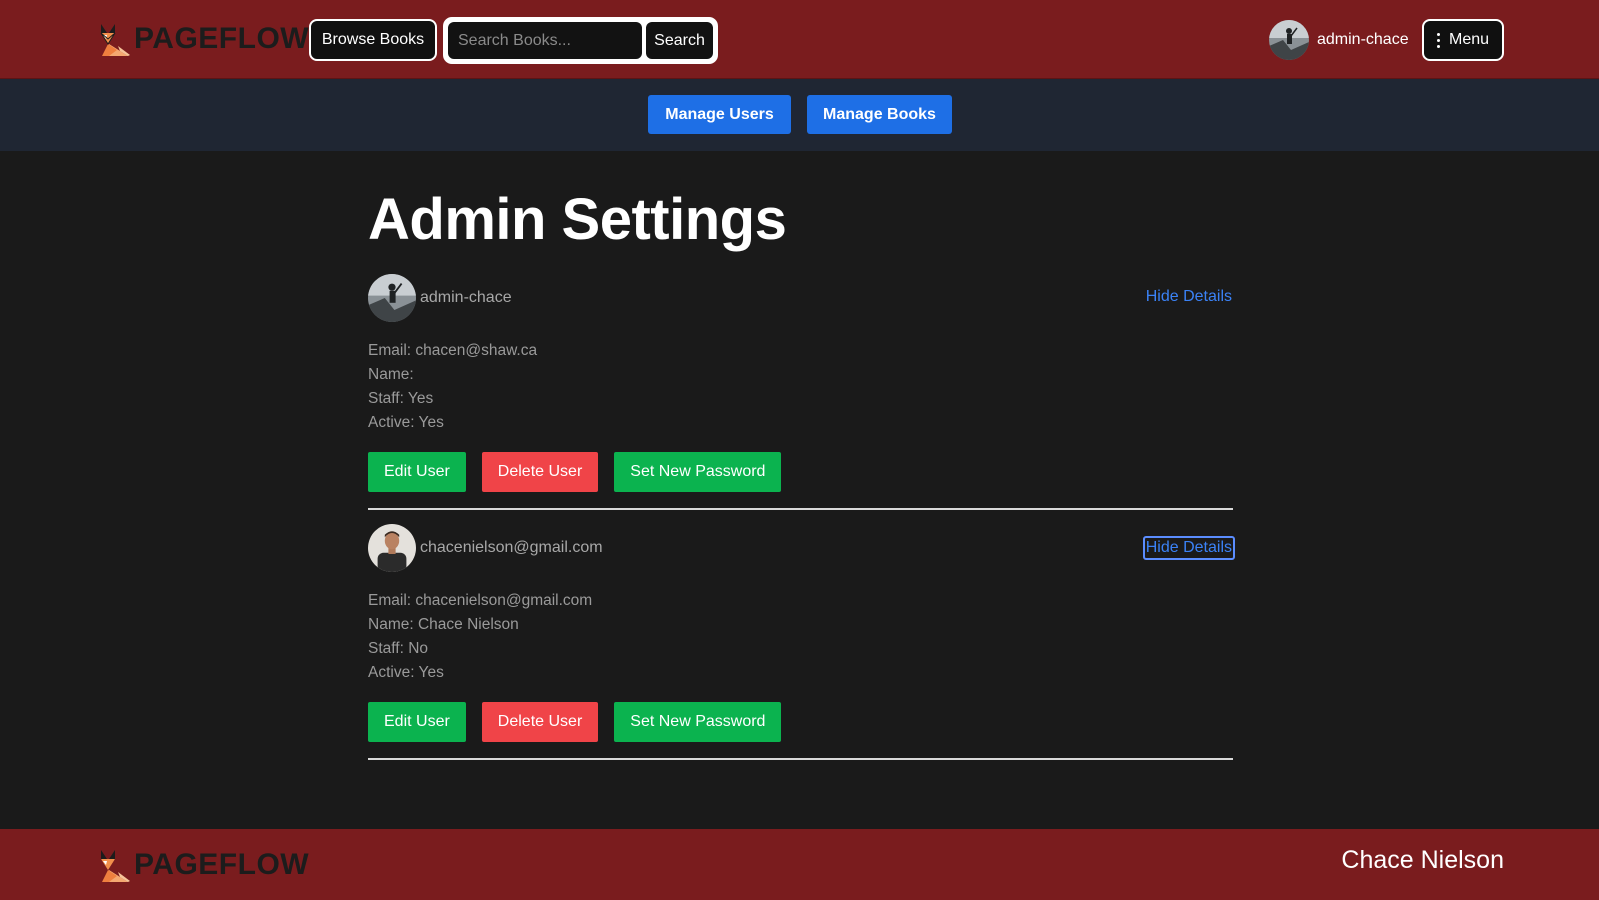  I want to click on user-staff-status: Staff: No, so click(398, 648).